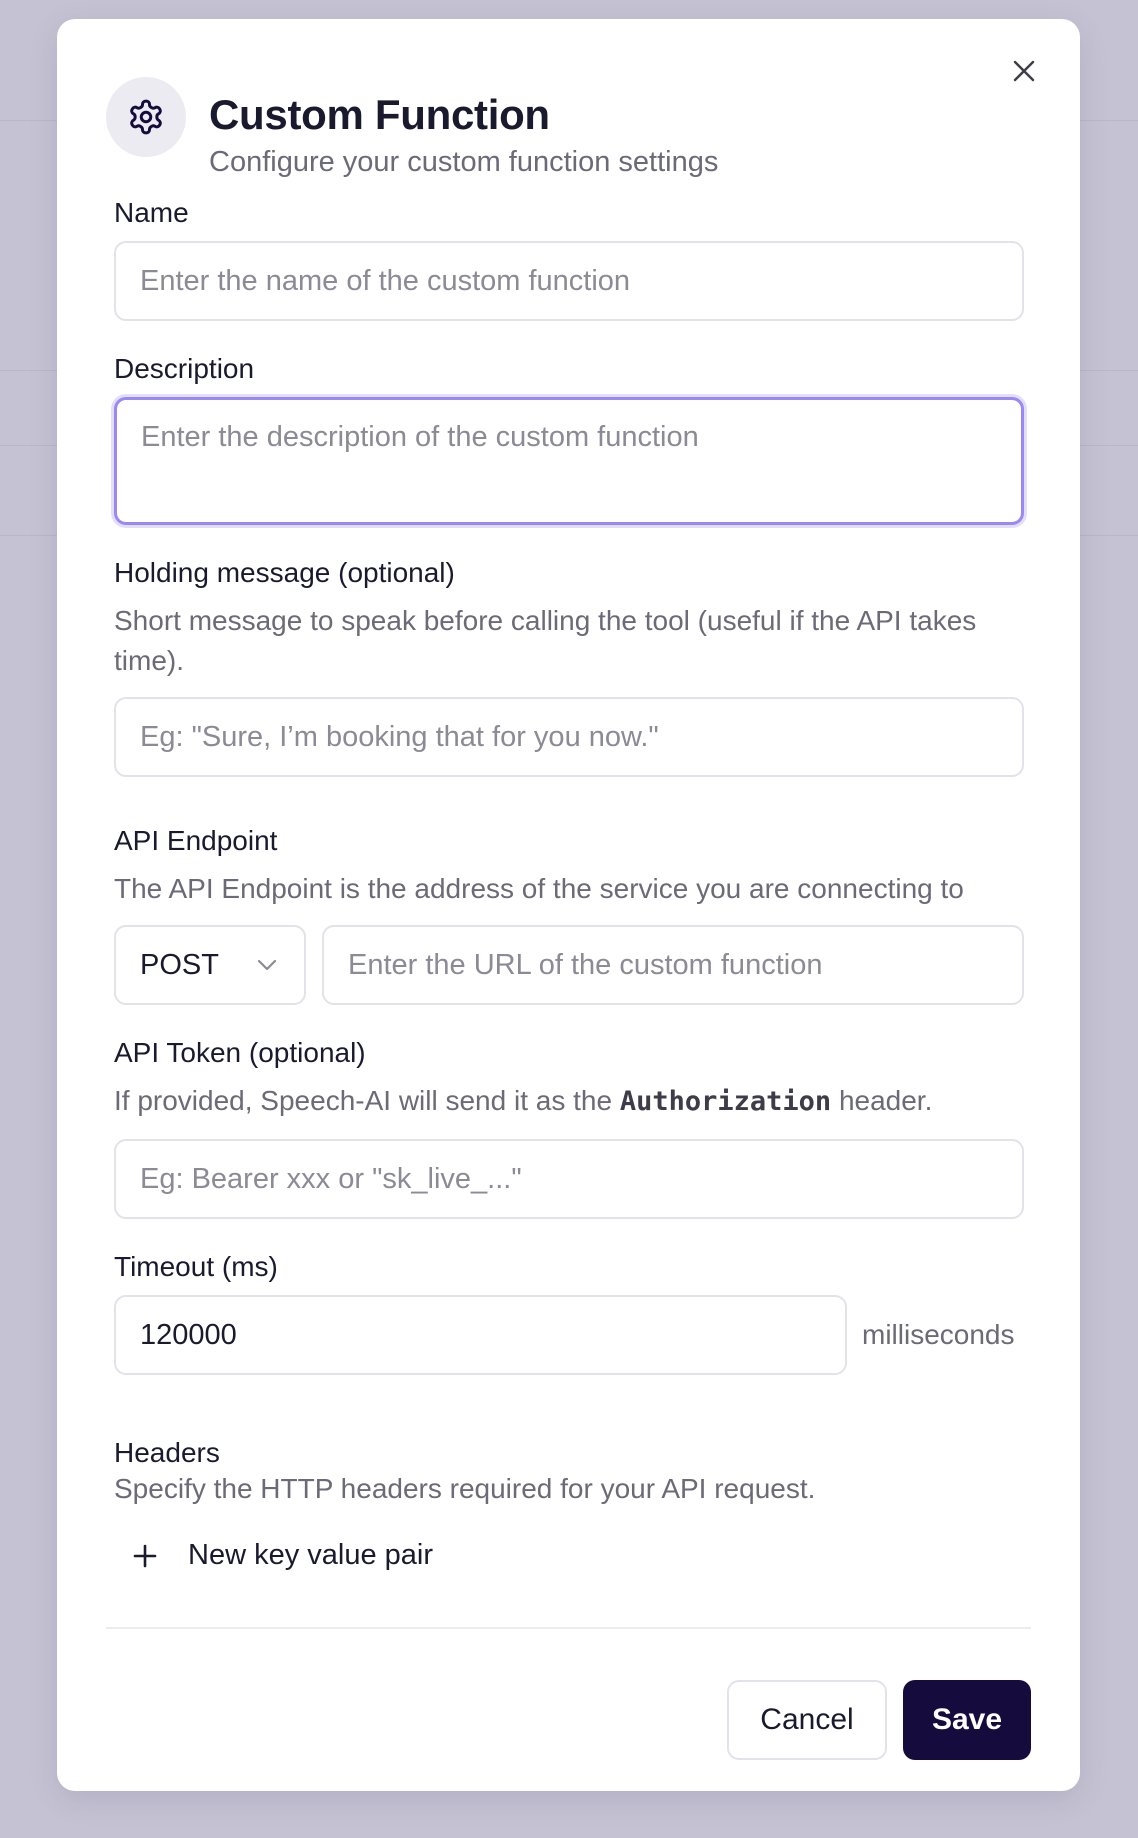 This screenshot has width=1138, height=1838. Describe the element at coordinates (379, 114) in the screenshot. I see `dialog-title: Custom Function` at that location.